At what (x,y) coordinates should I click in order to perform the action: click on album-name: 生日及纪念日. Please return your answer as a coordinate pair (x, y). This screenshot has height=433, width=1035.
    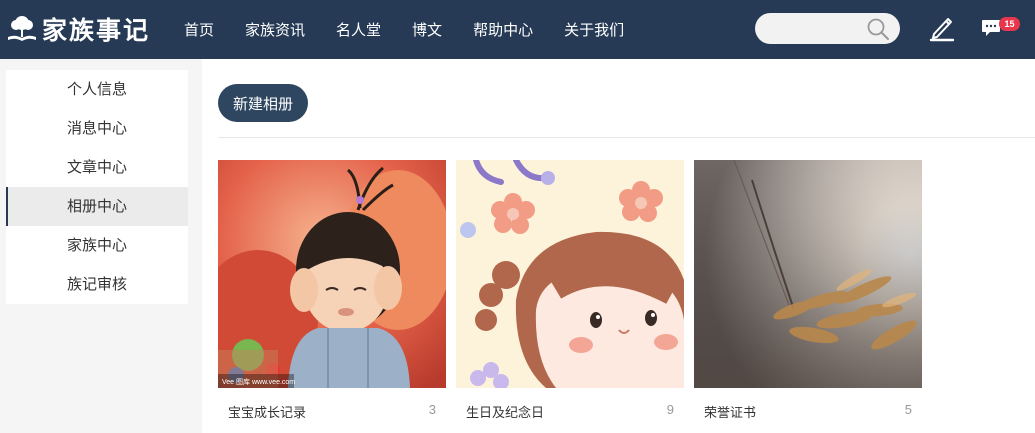
    Looking at the image, I should click on (505, 411).